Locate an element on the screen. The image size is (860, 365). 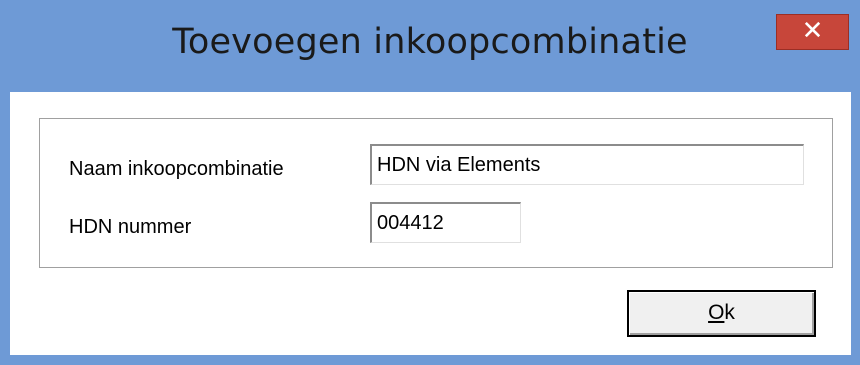
ok-label-rest: k is located at coordinates (729, 312).